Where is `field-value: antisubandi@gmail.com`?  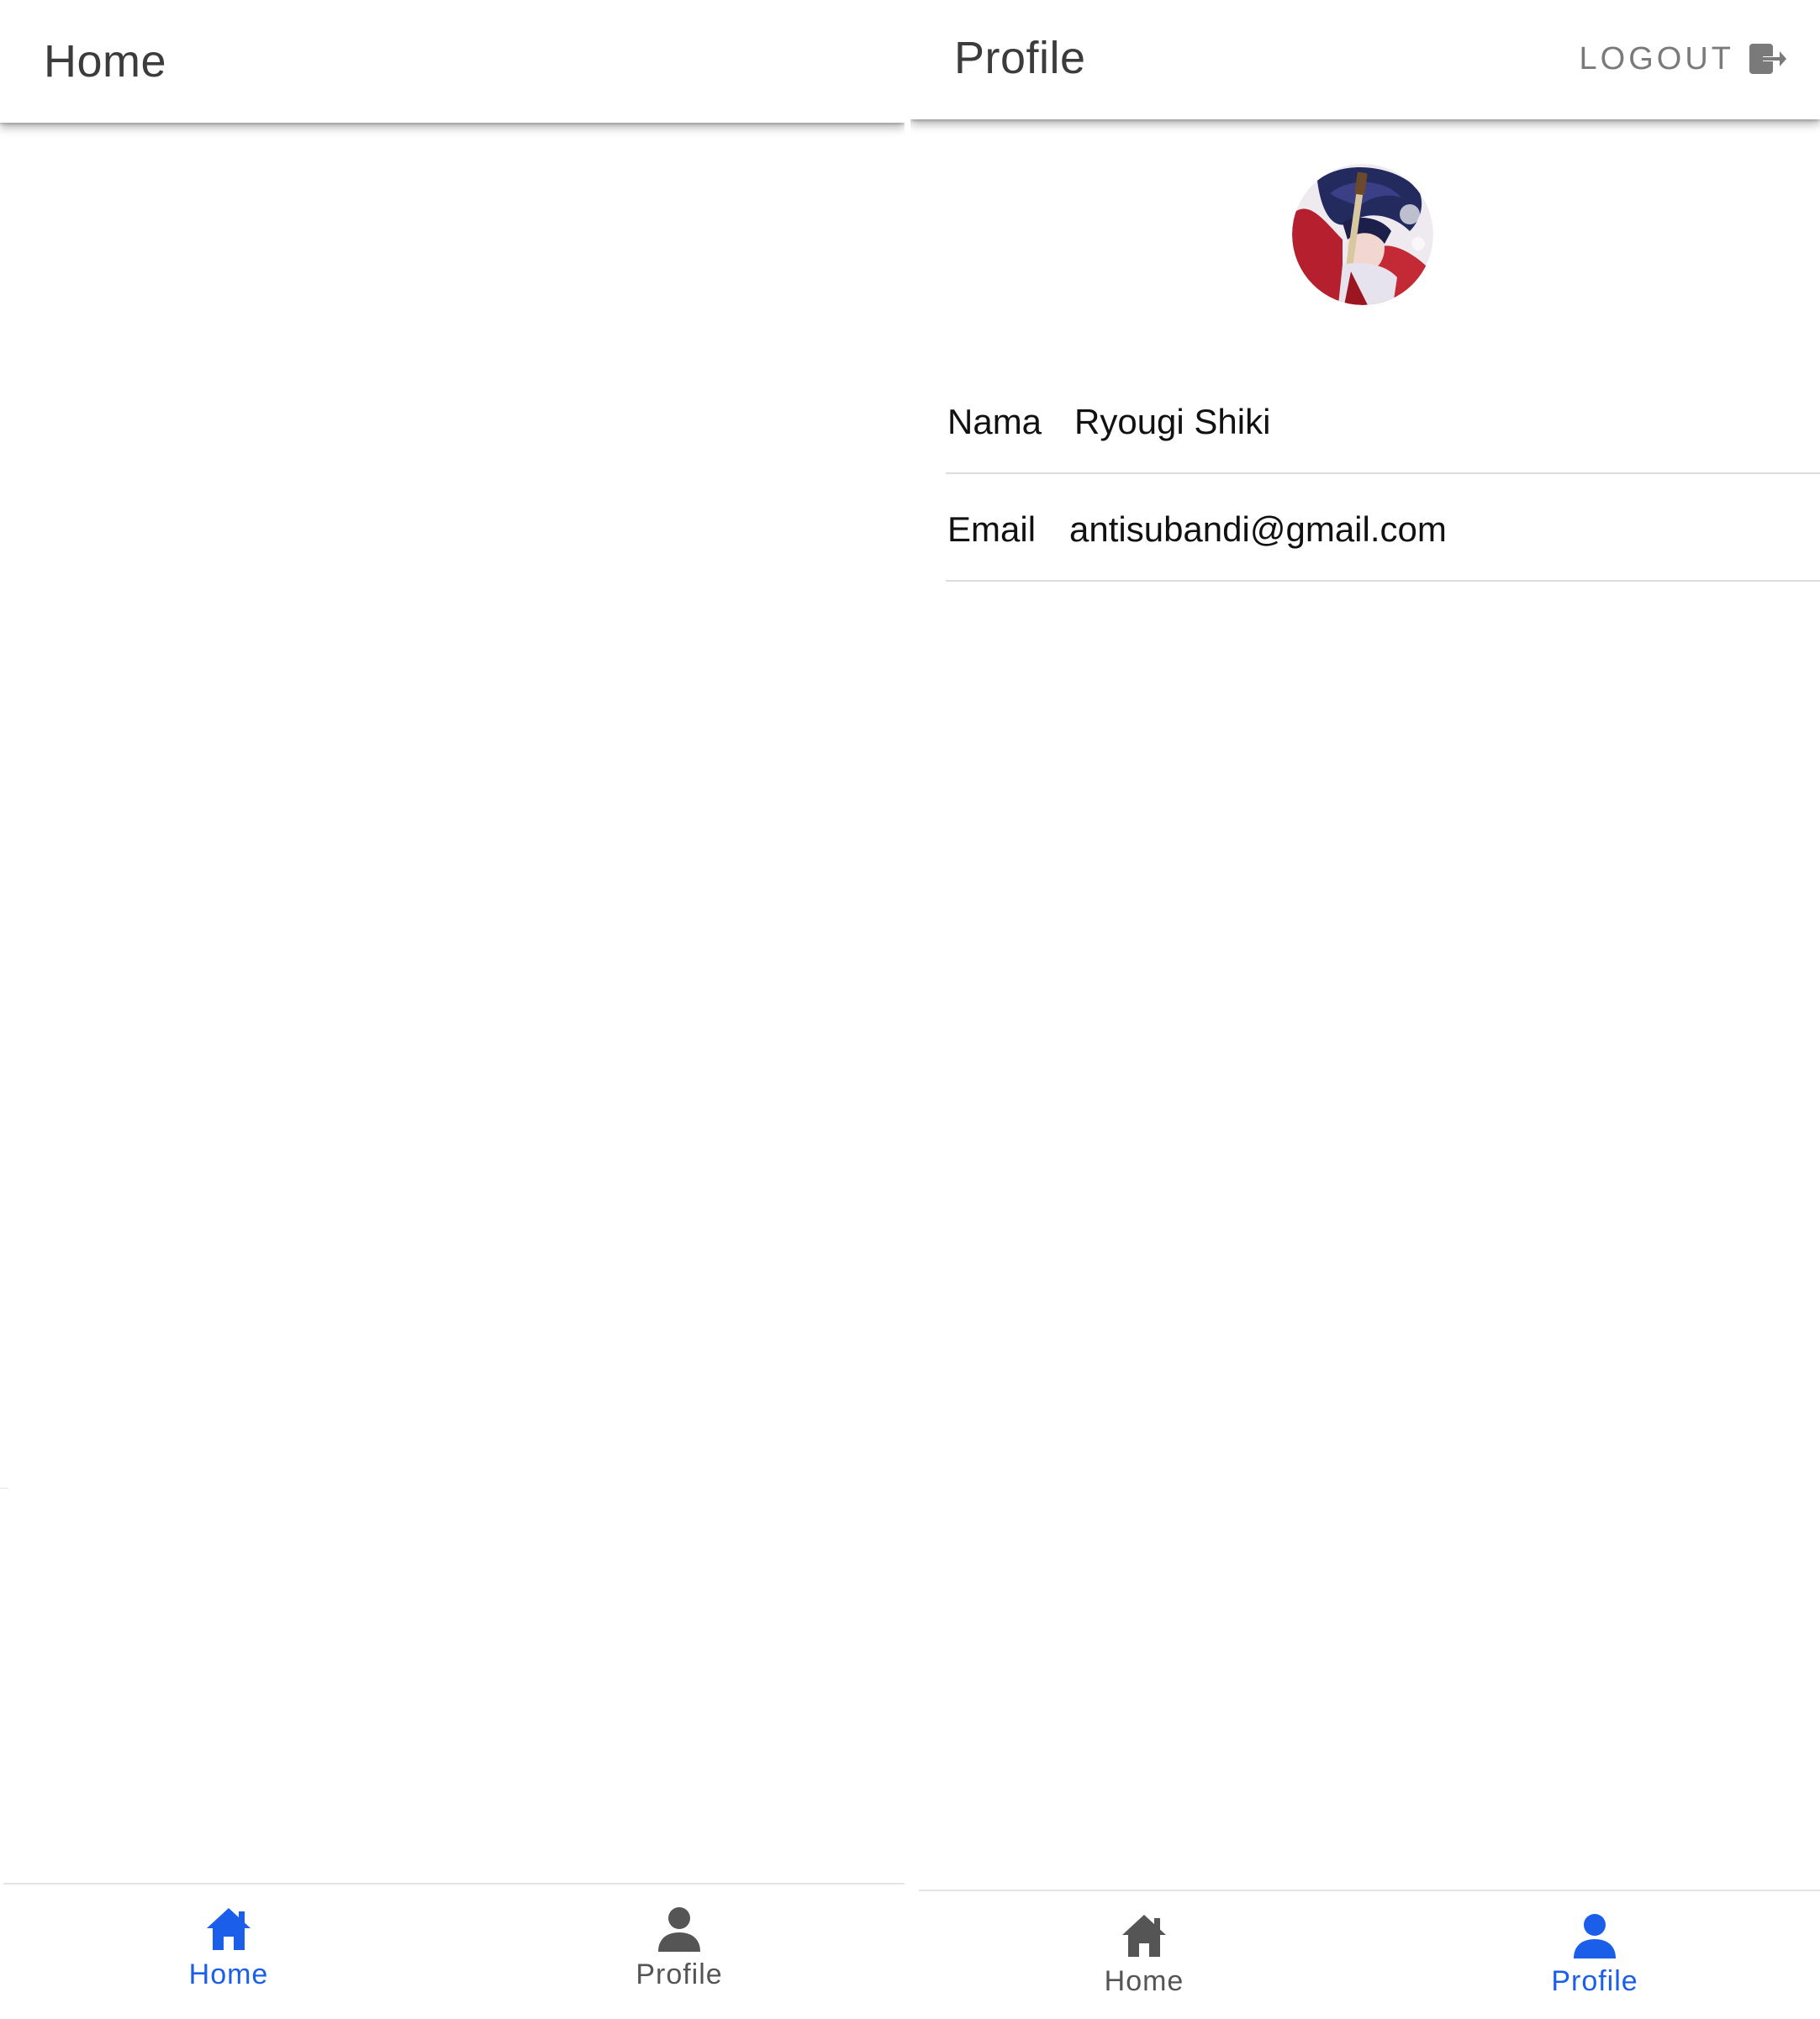 field-value: antisubandi@gmail.com is located at coordinates (1258, 529).